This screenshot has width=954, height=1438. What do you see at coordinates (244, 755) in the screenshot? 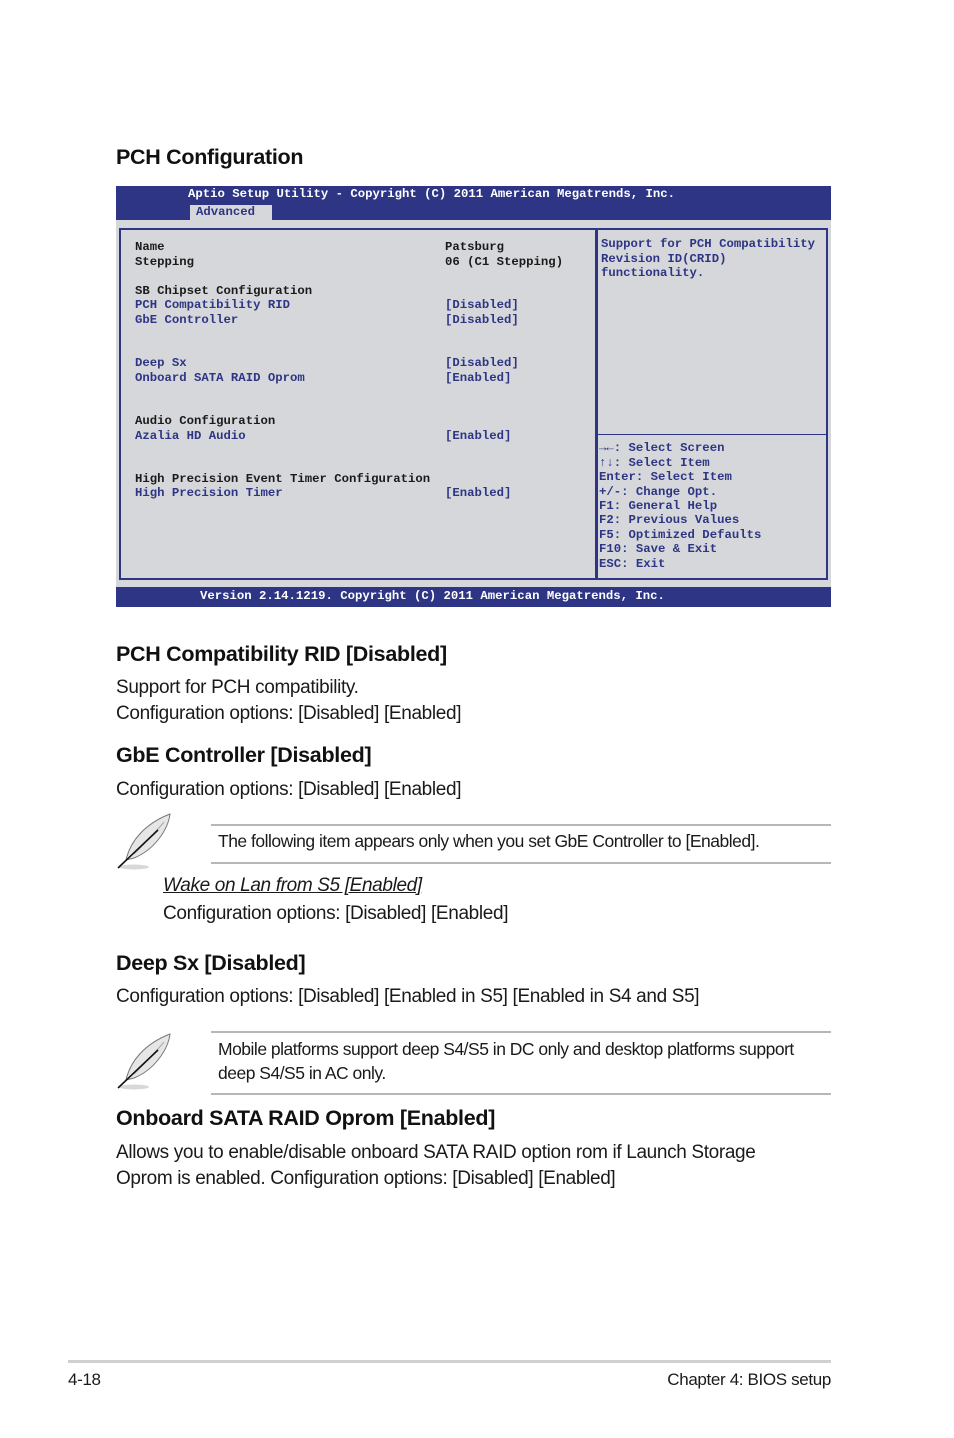
I see `heading-gbe-controller: GbE Controller [Disabled]` at bounding box center [244, 755].